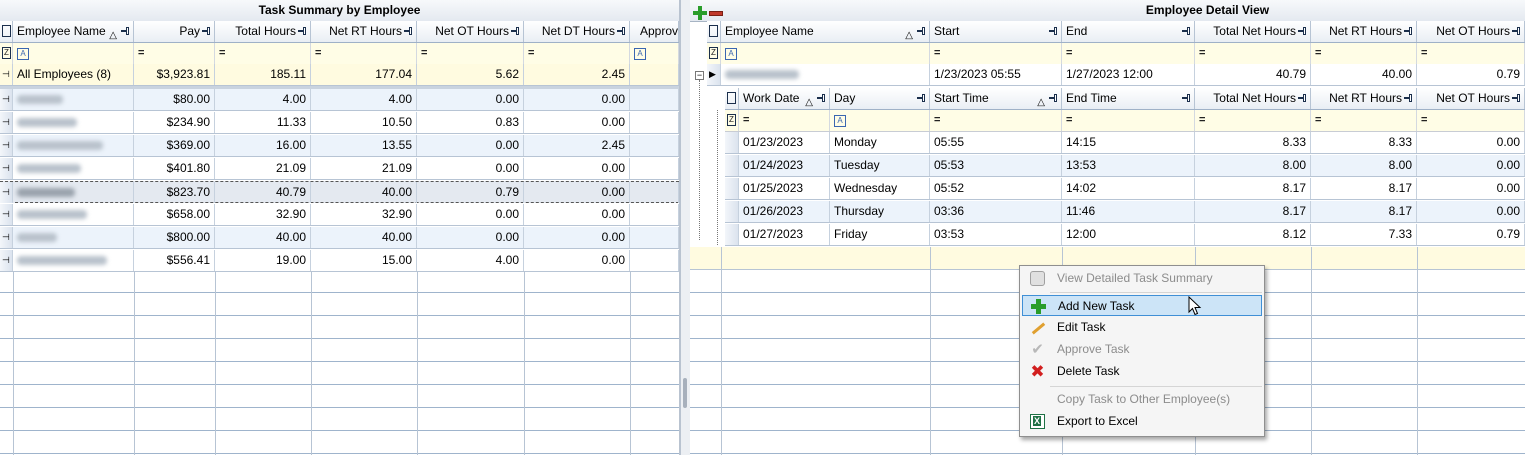  What do you see at coordinates (1037, 349) in the screenshot?
I see `check-icon: ✔` at bounding box center [1037, 349].